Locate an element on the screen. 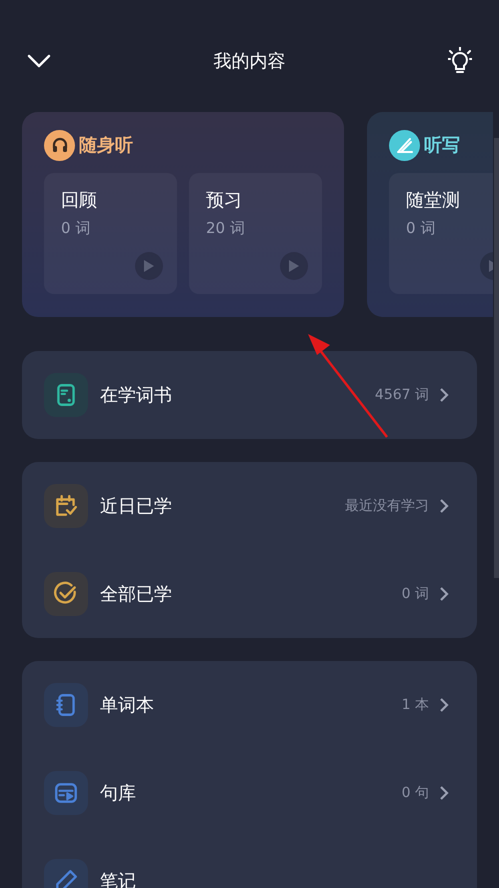 Image resolution: width=499 pixels, height=888 pixels. list-row: 近日已学 最近没有学习 is located at coordinates (249, 506).